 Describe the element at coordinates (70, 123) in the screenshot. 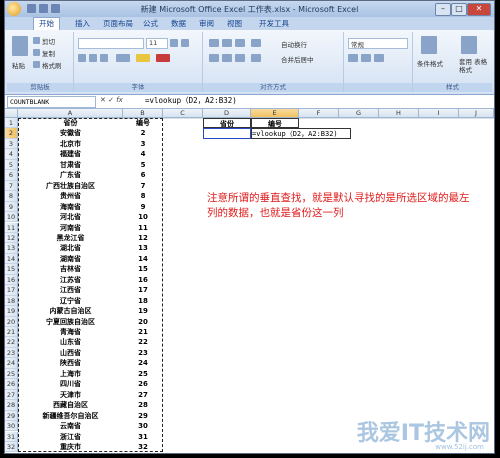

I see `header-province-cell: 省份` at that location.